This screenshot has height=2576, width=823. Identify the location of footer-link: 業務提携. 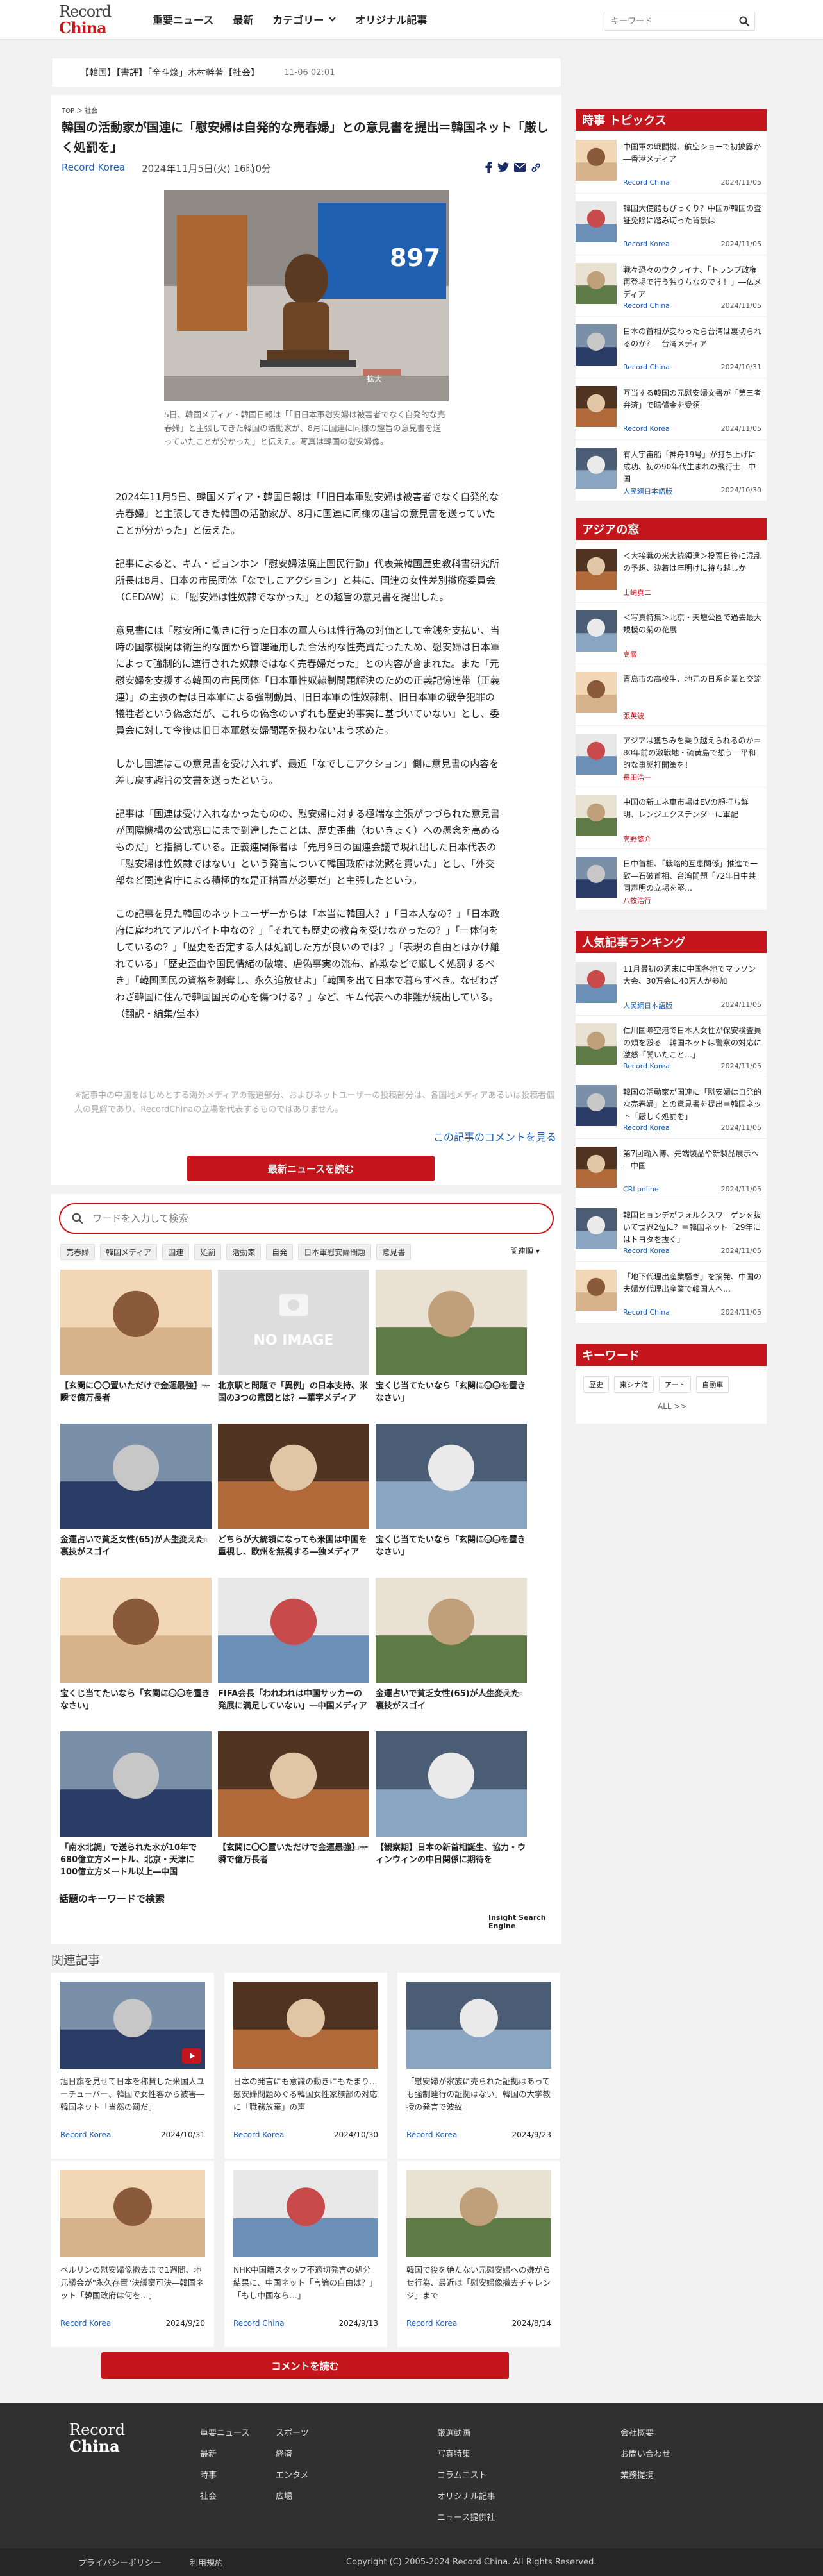
(645, 2475).